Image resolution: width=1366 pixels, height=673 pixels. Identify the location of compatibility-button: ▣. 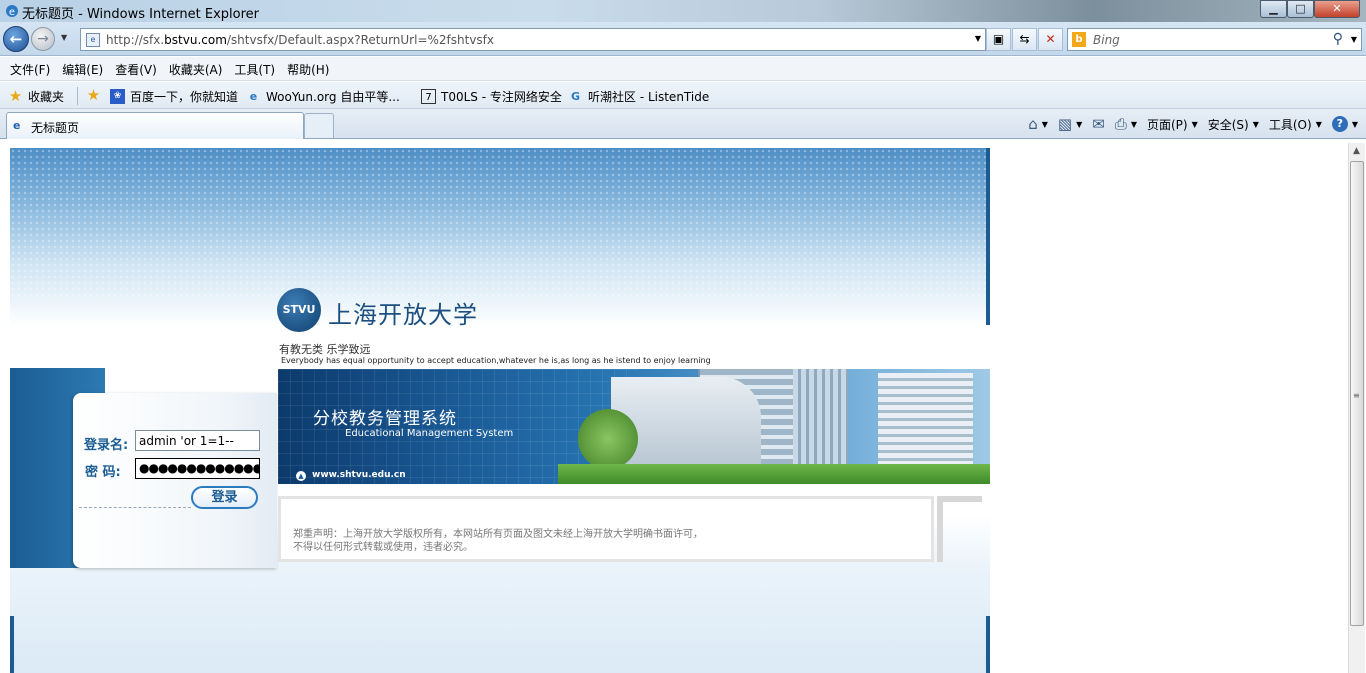
(998, 39).